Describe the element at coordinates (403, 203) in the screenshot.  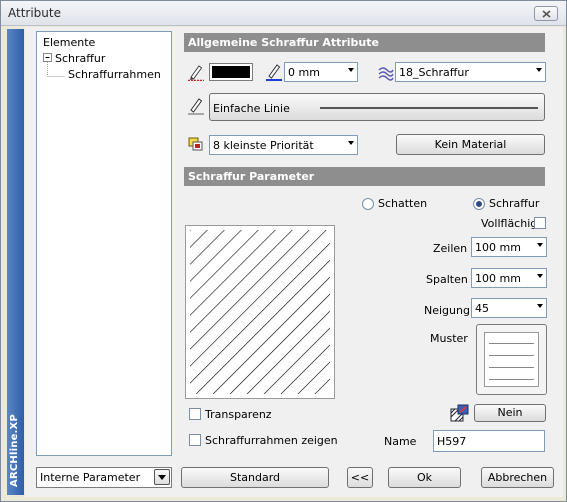
I see `shadow-radio-label: Schatten` at that location.